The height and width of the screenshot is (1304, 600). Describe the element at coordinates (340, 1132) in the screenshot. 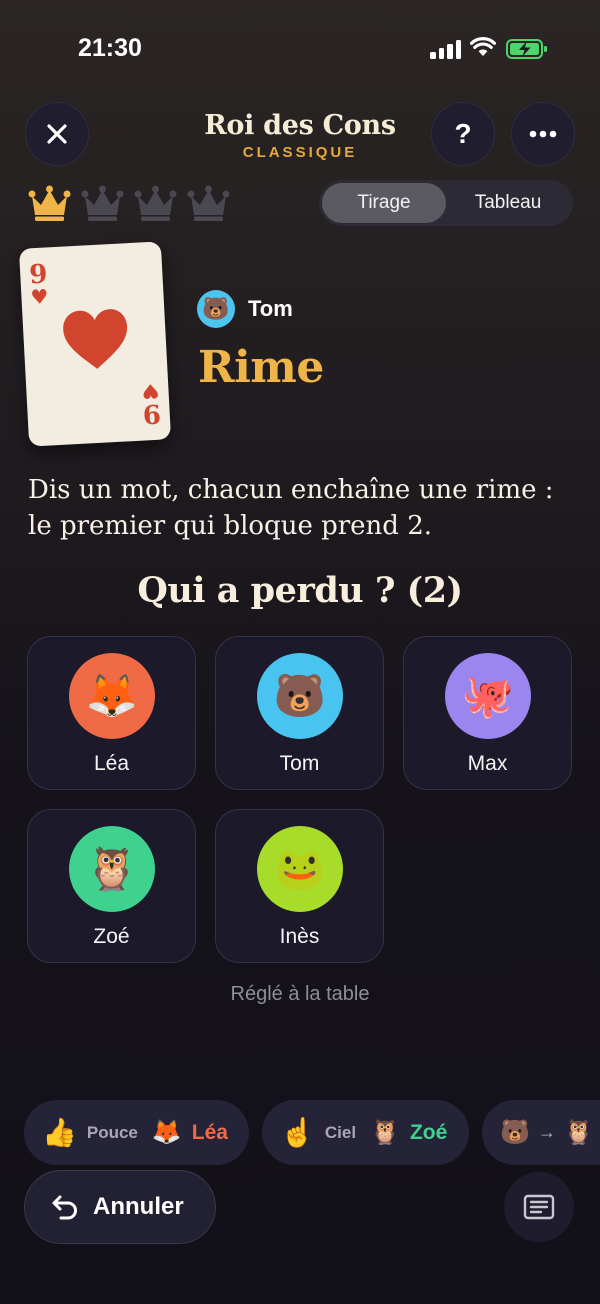

I see `rule-label: Ciel` at that location.